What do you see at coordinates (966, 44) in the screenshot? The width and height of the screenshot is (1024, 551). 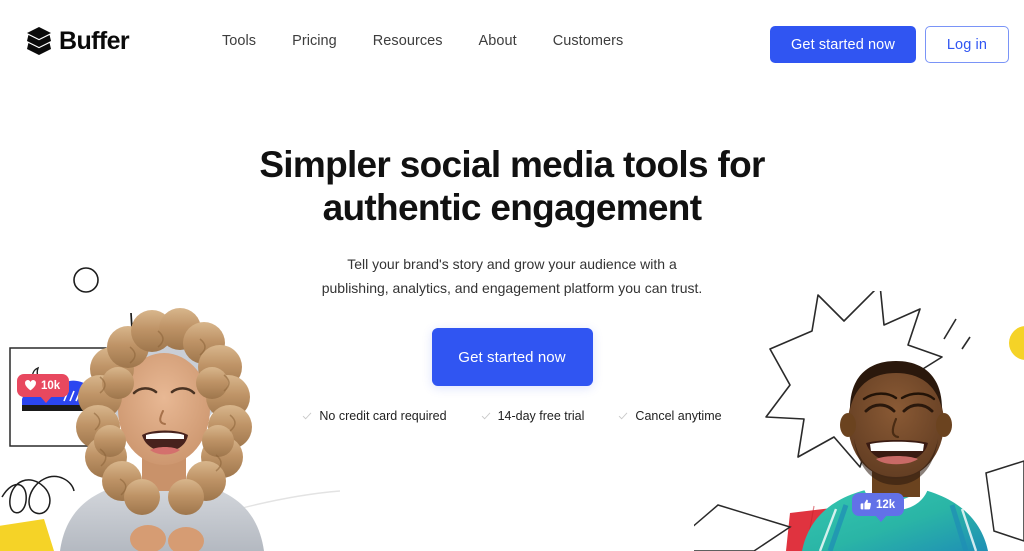 I see `header-login-button: Log in` at bounding box center [966, 44].